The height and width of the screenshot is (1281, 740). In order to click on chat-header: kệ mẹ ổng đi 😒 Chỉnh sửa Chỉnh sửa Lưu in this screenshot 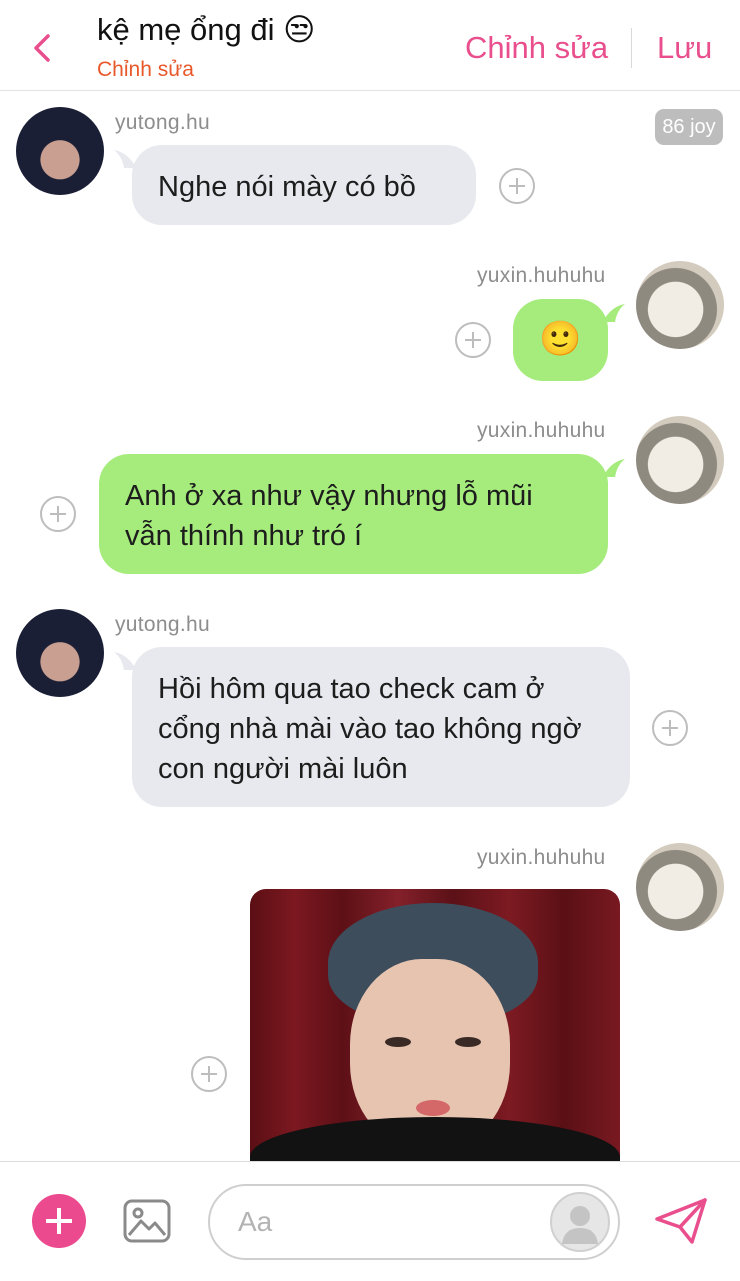, I will do `click(370, 45)`.